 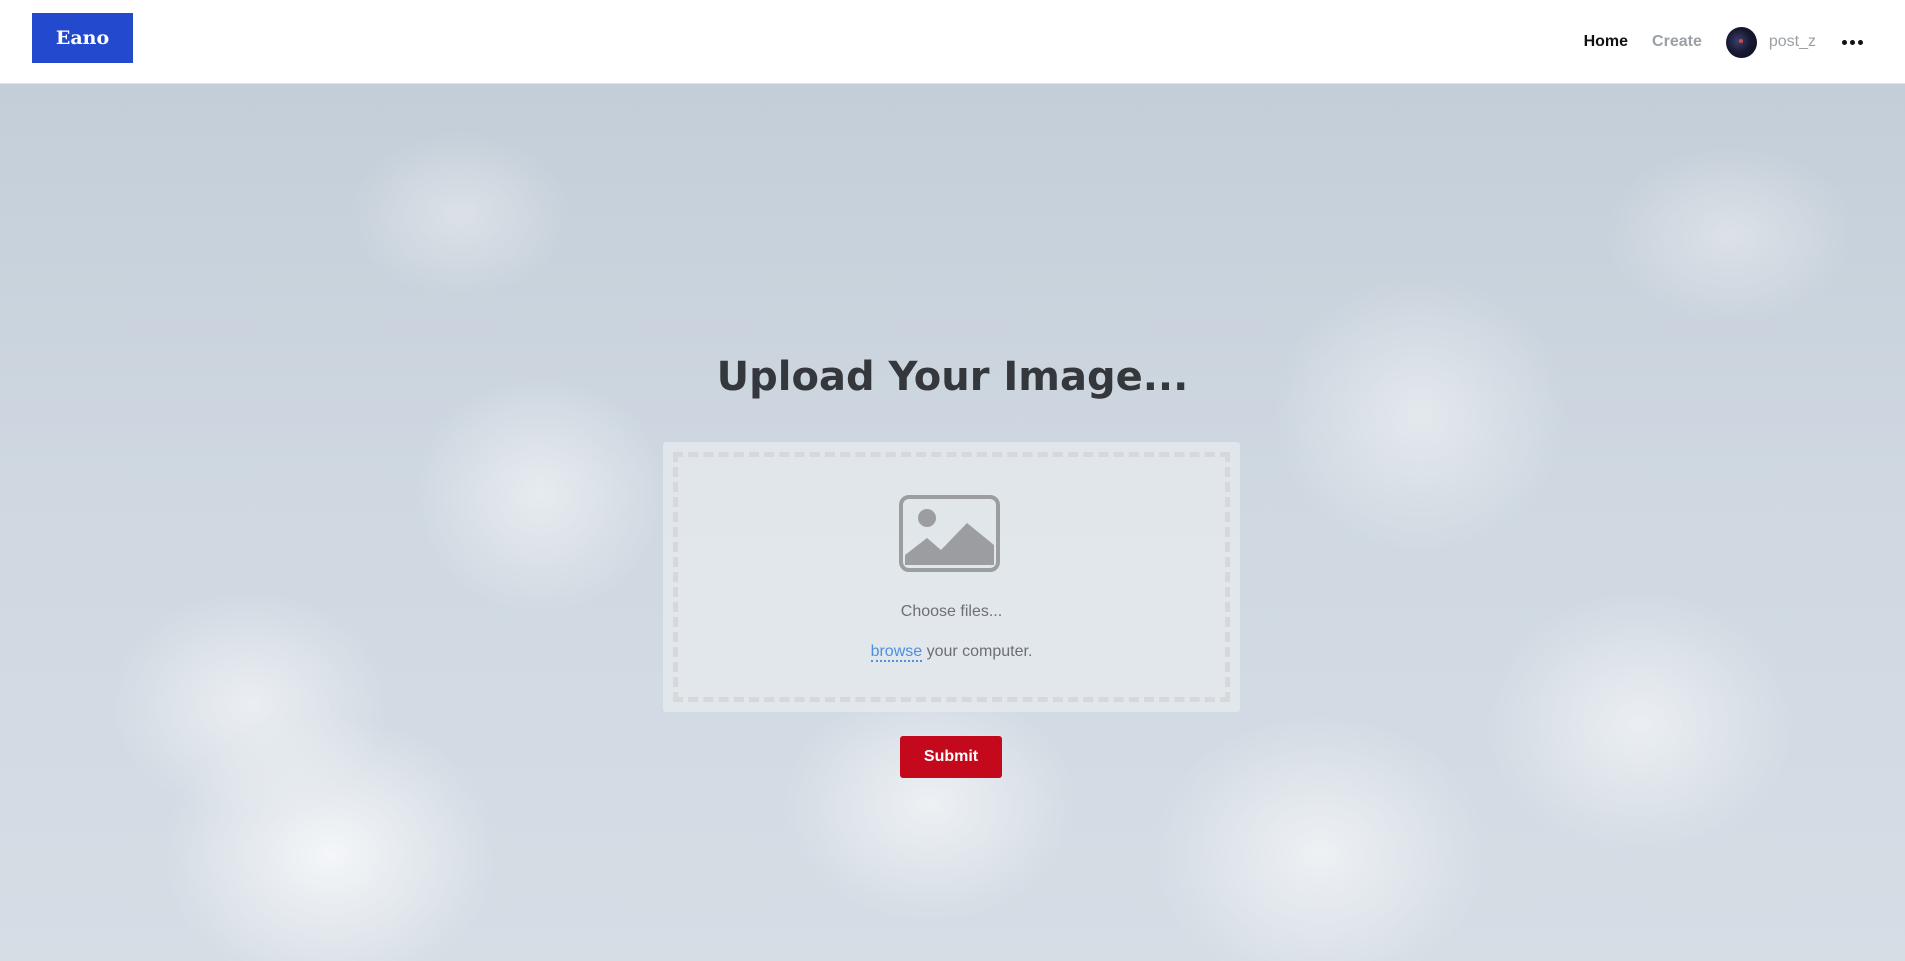 I want to click on nav-link-create: Create, so click(x=1677, y=42).